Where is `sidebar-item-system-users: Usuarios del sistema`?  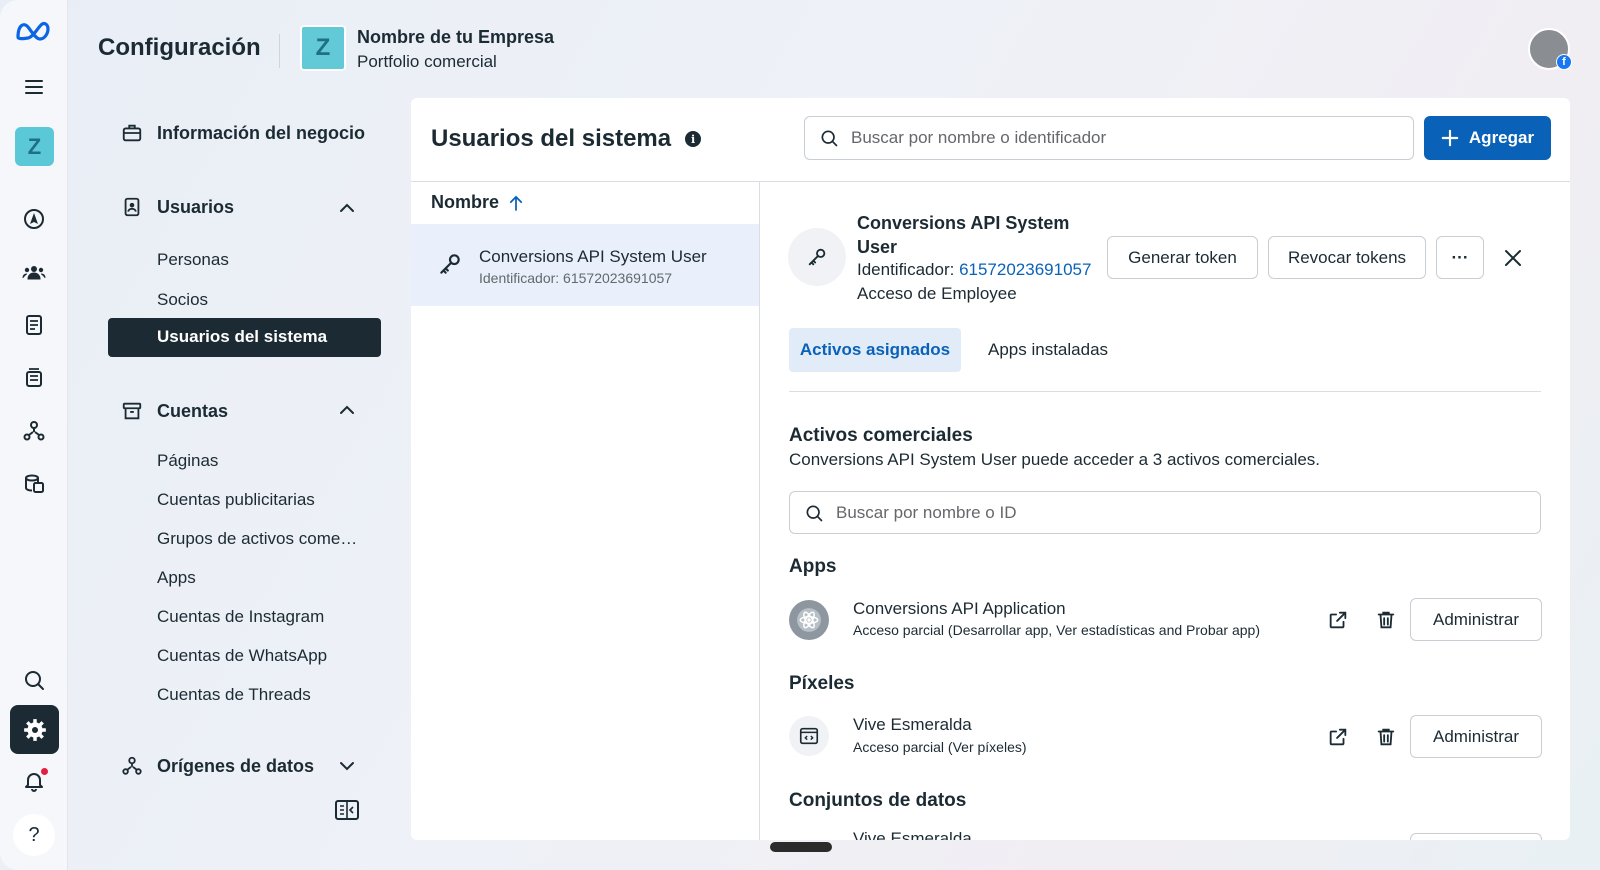
sidebar-item-system-users: Usuarios del sistema is located at coordinates (244, 337).